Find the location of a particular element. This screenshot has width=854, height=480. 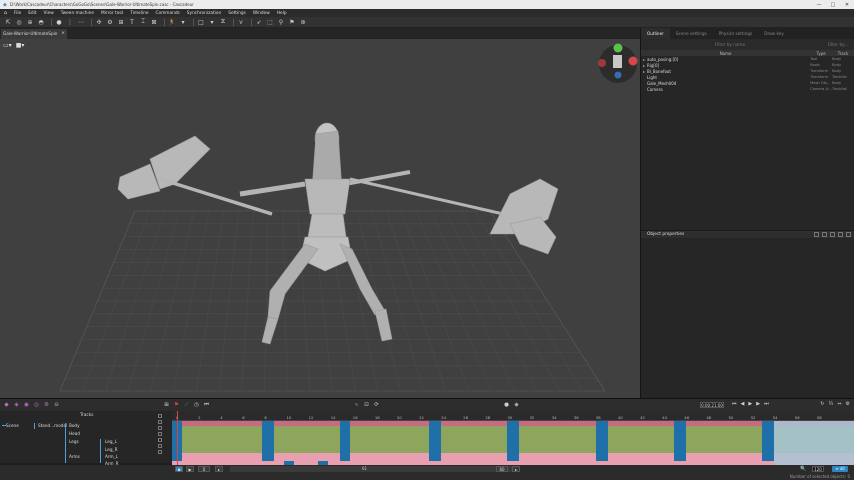

grid-snap-icon: ⋯ is located at coordinates (81, 22).